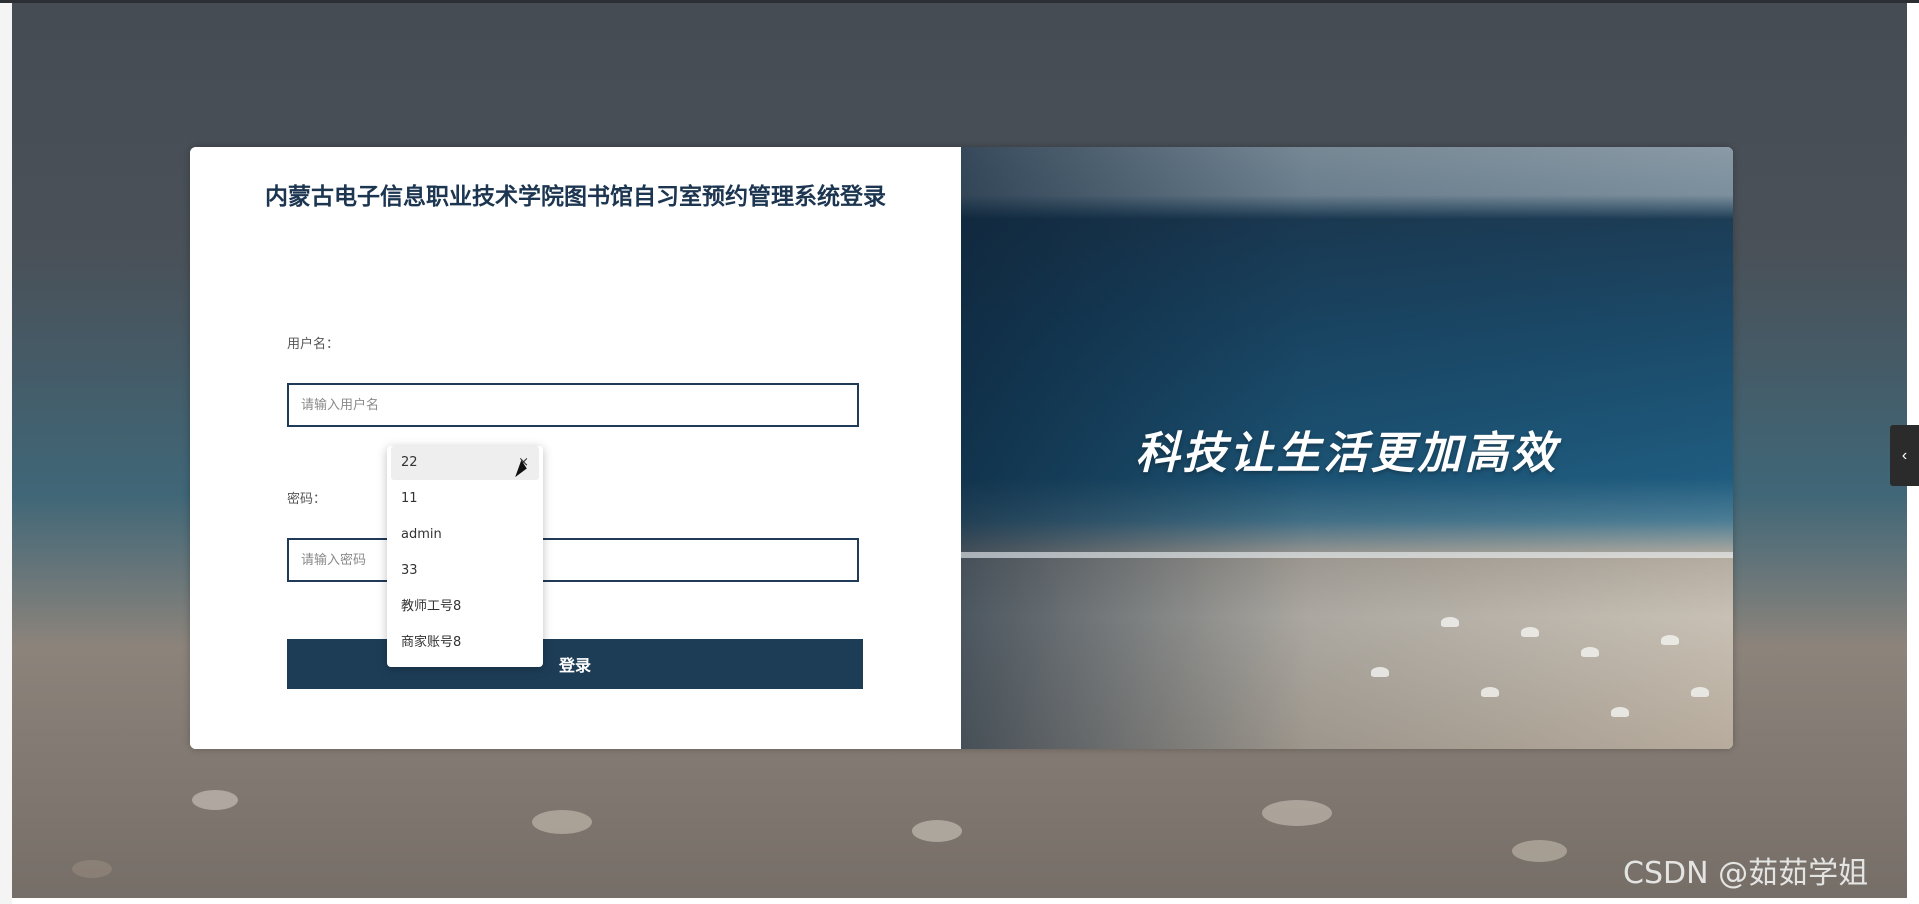 The width and height of the screenshot is (1919, 904). What do you see at coordinates (409, 462) in the screenshot?
I see `autocomplete-option-label: 22` at bounding box center [409, 462].